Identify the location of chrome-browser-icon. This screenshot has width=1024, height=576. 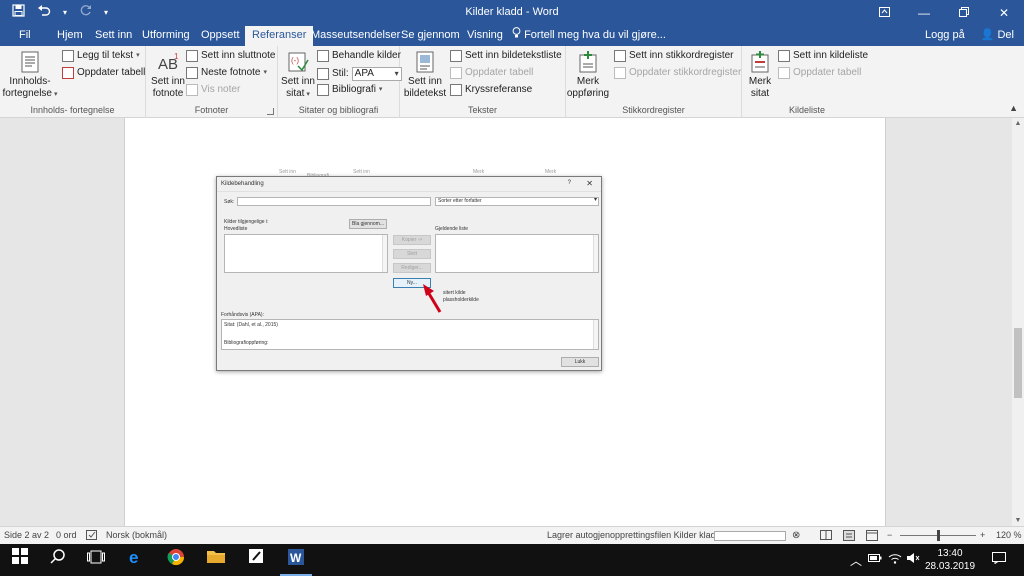
(176, 560).